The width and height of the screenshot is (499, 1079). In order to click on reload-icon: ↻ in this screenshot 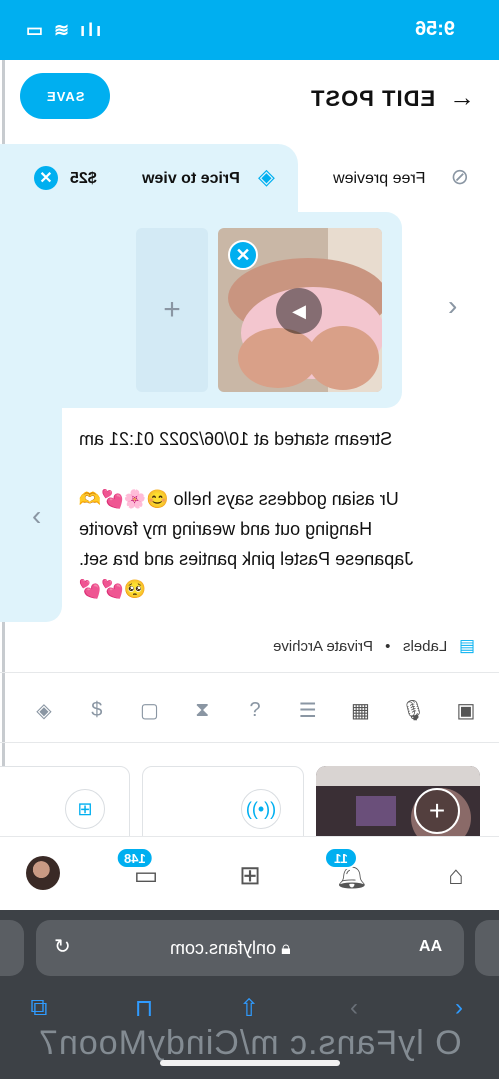, I will do `click(62, 946)`.